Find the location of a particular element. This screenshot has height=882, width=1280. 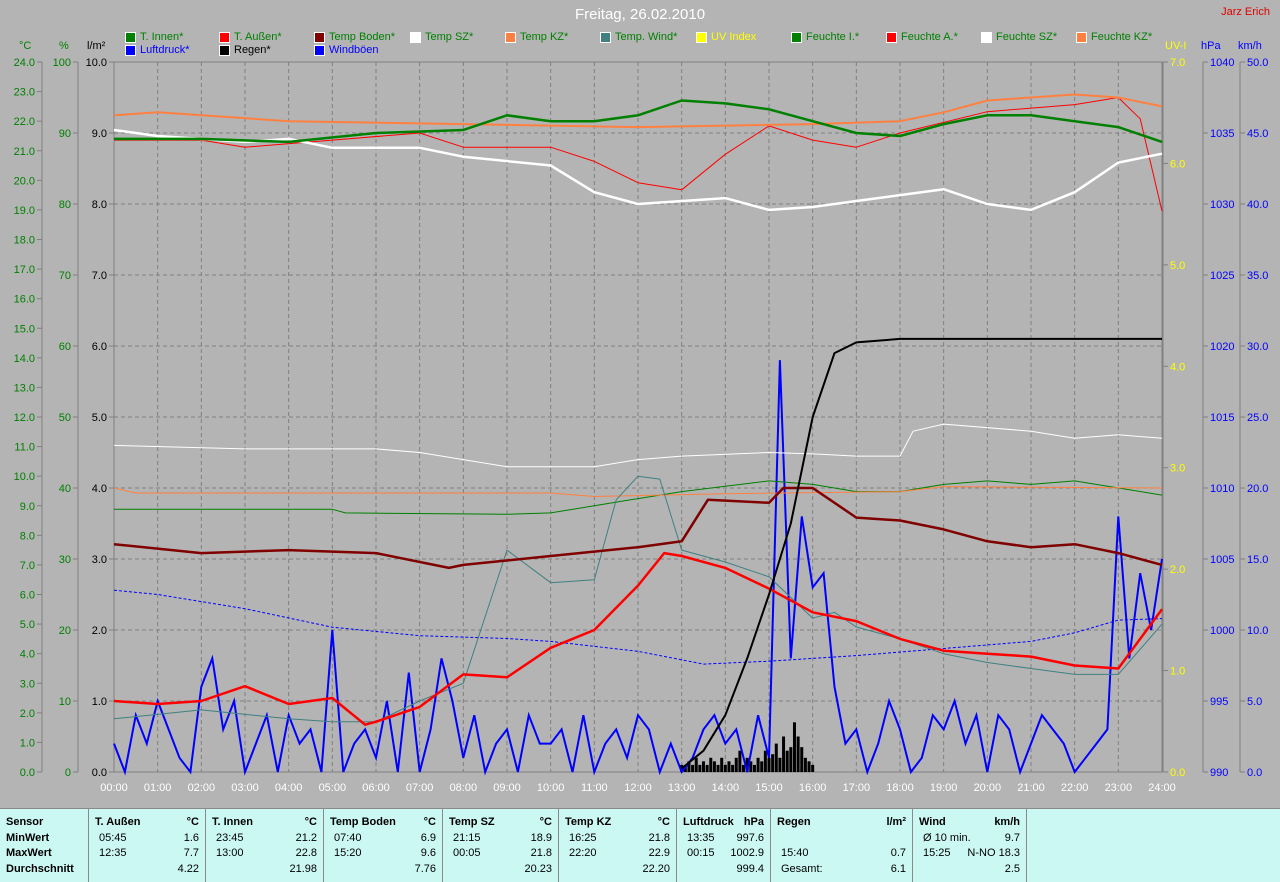

rain-axis-tick-label: 8.0 is located at coordinates (99, 205).